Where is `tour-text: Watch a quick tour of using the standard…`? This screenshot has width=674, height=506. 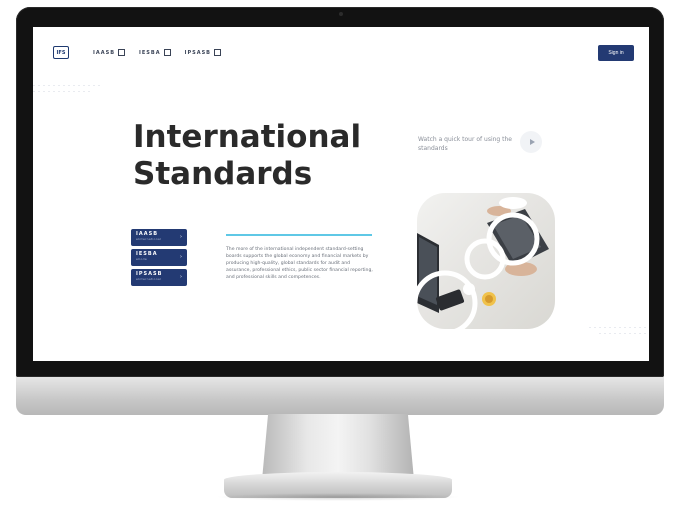
tour-text: Watch a quick tour of using the standard… is located at coordinates (465, 144).